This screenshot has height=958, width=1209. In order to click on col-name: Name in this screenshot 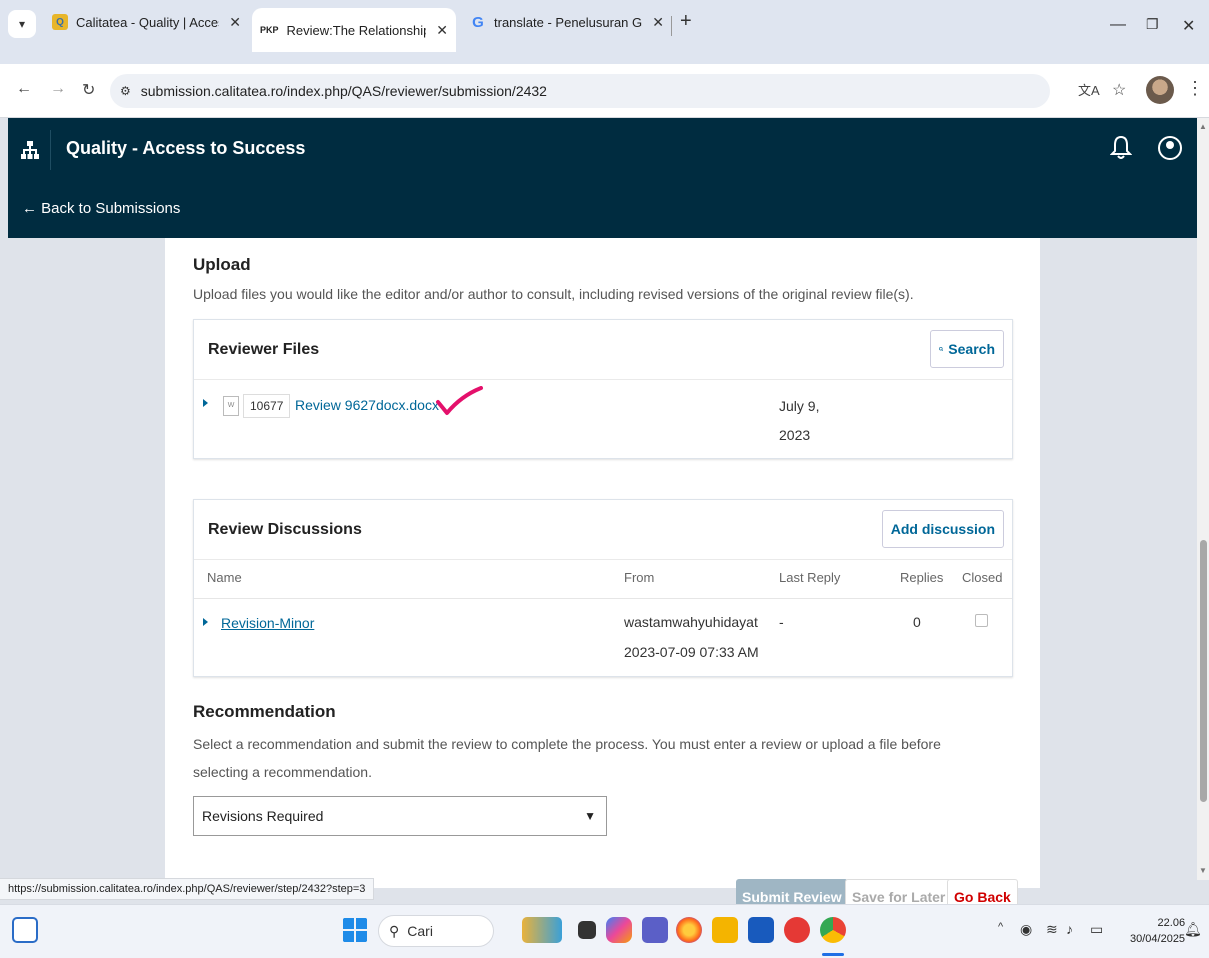, I will do `click(224, 577)`.